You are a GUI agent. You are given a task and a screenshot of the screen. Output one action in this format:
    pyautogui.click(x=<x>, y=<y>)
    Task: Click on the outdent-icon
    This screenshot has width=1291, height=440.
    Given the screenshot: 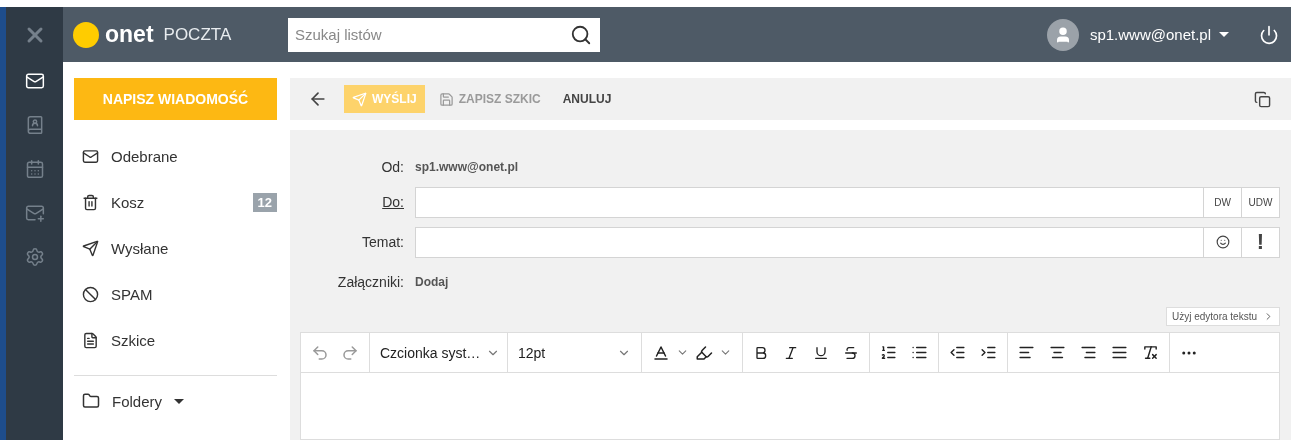 What is the action you would take?
    pyautogui.click(x=957, y=352)
    